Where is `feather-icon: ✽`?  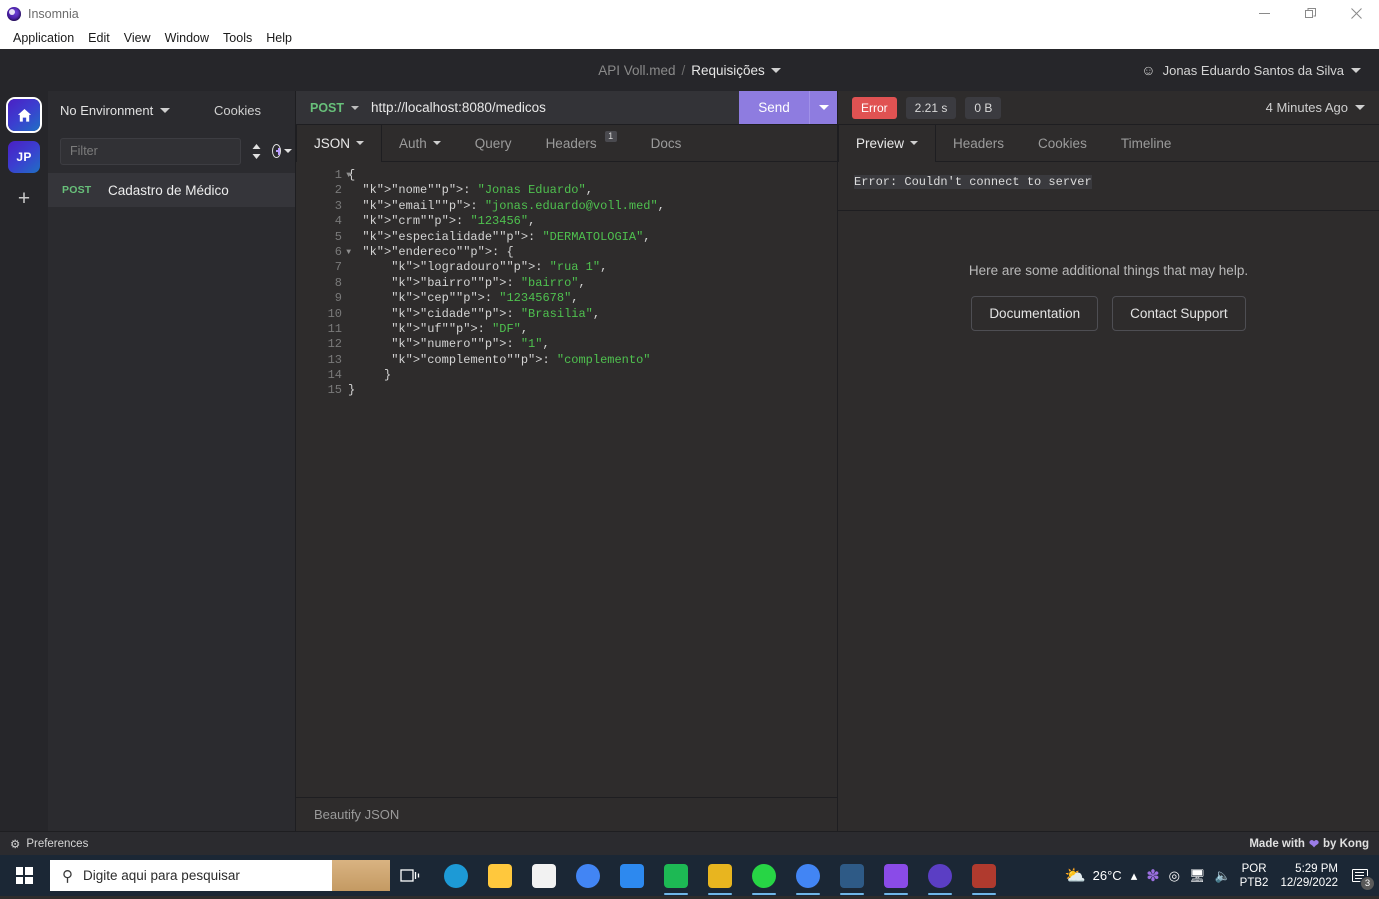 feather-icon: ✽ is located at coordinates (1152, 876).